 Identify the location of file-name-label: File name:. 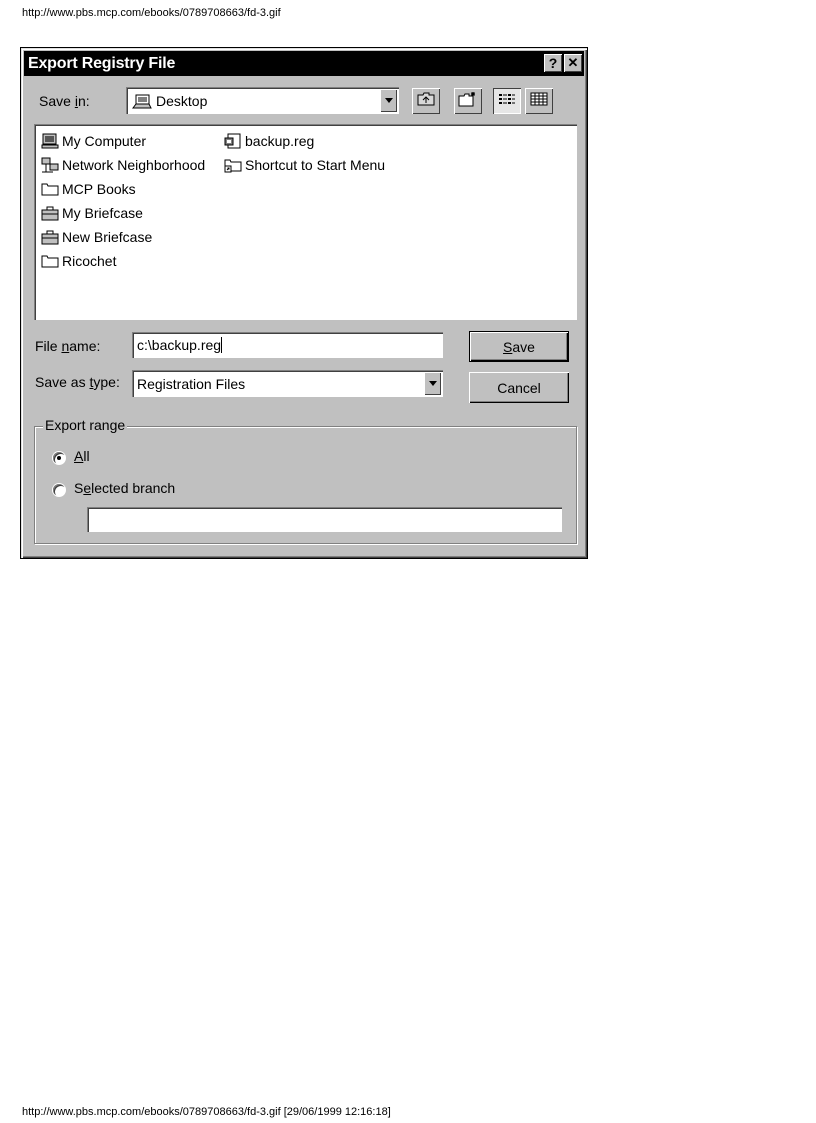
(68, 346).